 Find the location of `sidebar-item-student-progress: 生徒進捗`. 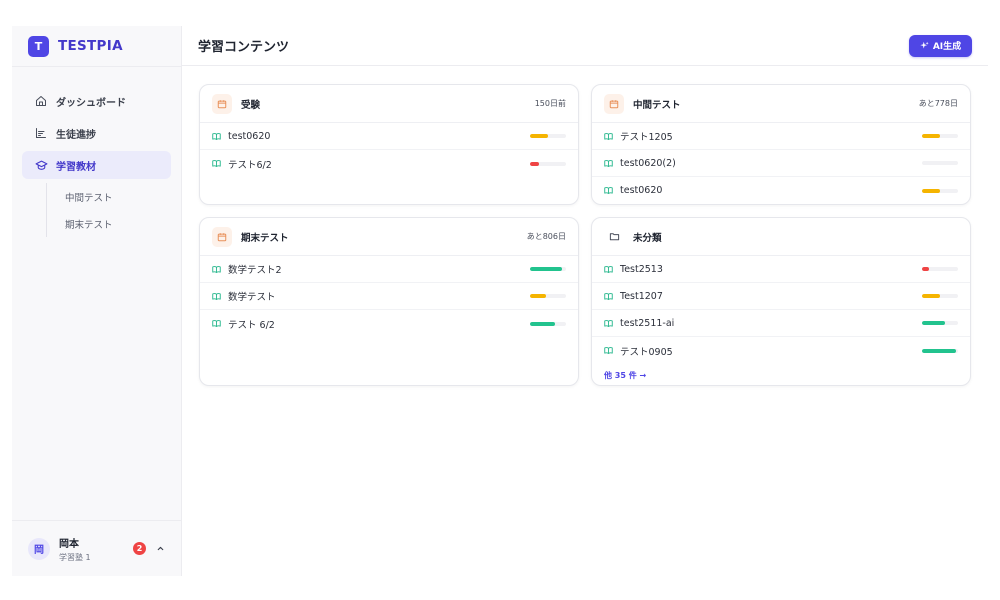

sidebar-item-student-progress: 生徒進捗 is located at coordinates (96, 133).